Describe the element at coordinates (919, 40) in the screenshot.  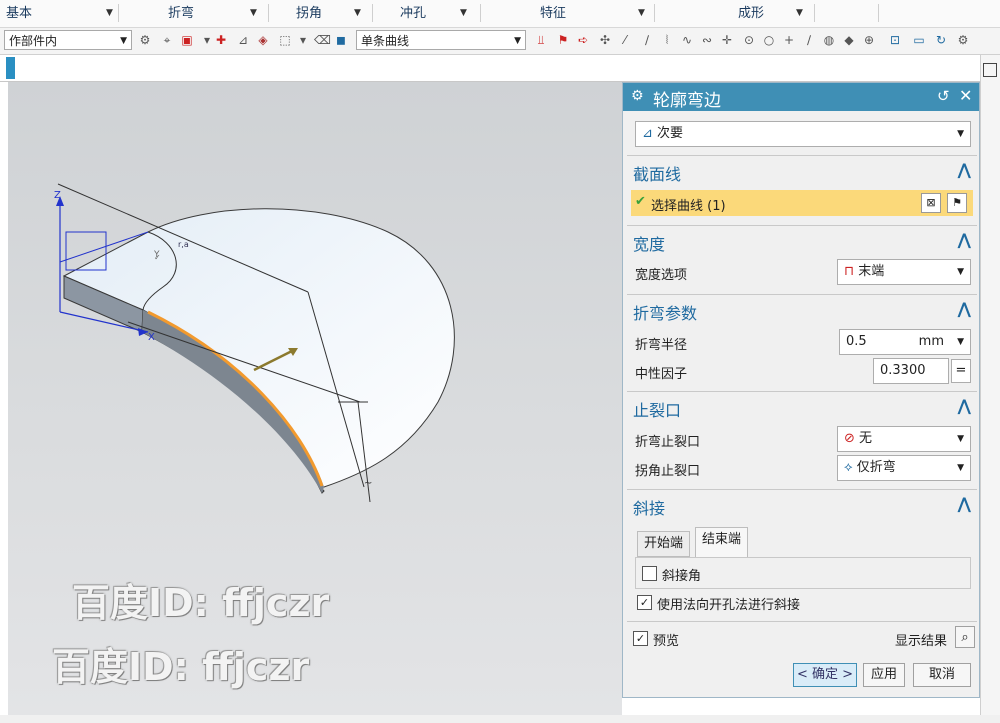
I see `window-icon: ▭` at that location.